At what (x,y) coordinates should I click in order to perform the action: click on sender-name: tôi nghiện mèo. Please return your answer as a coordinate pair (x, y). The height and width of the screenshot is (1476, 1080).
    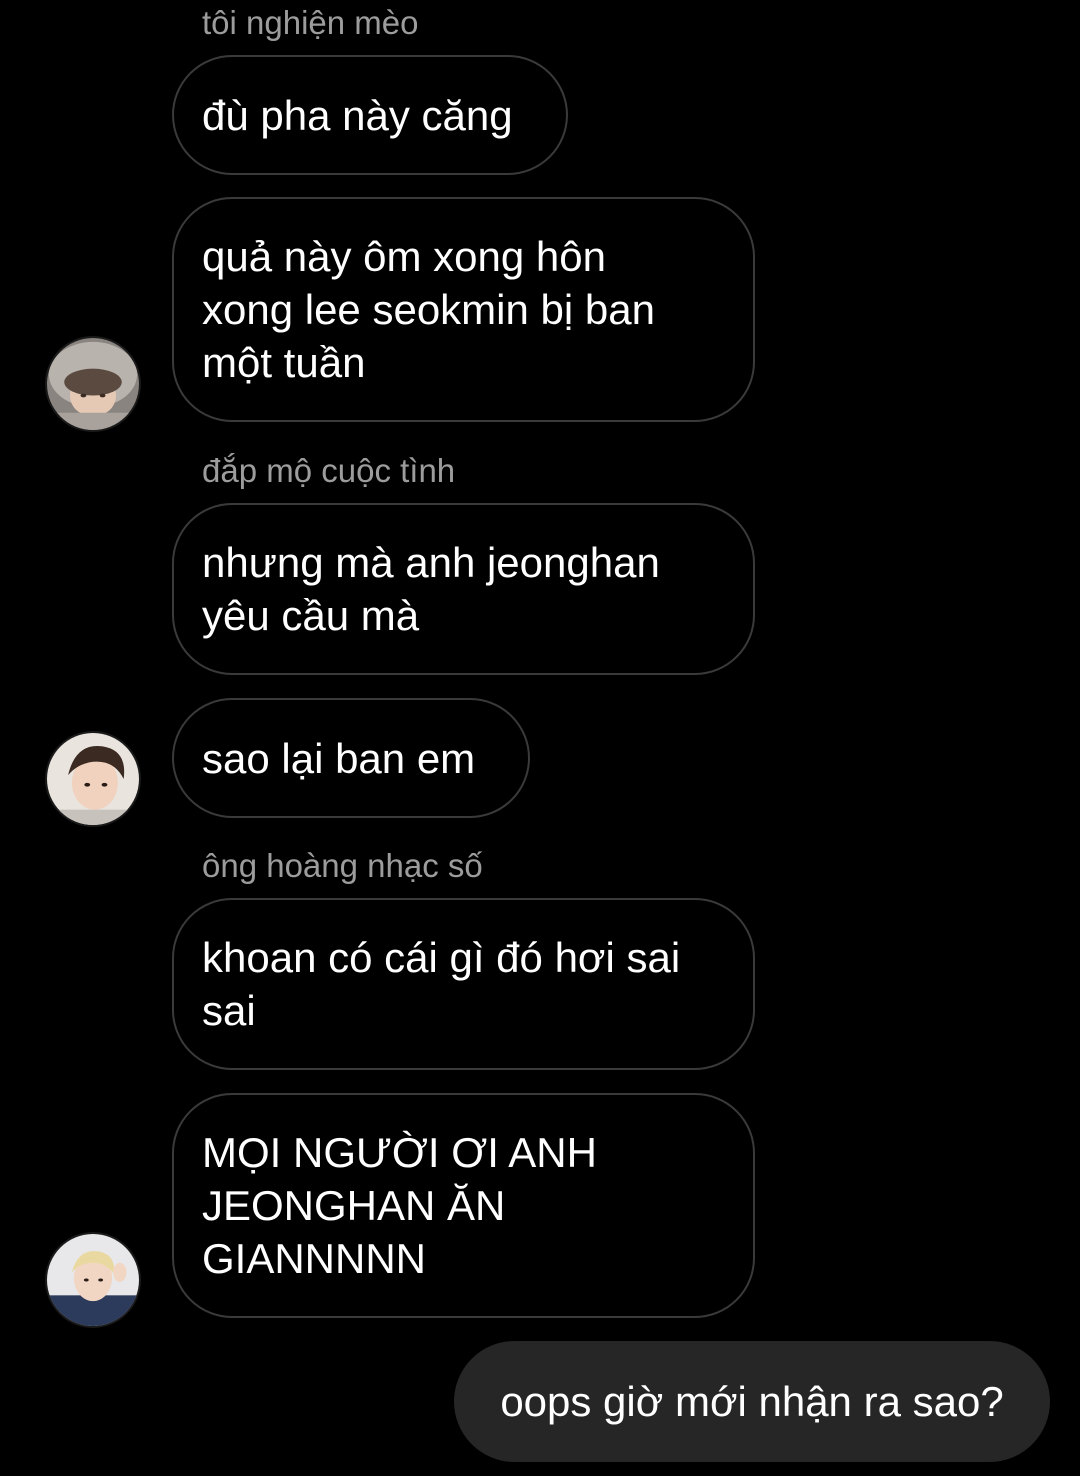
    Looking at the image, I should click on (310, 22).